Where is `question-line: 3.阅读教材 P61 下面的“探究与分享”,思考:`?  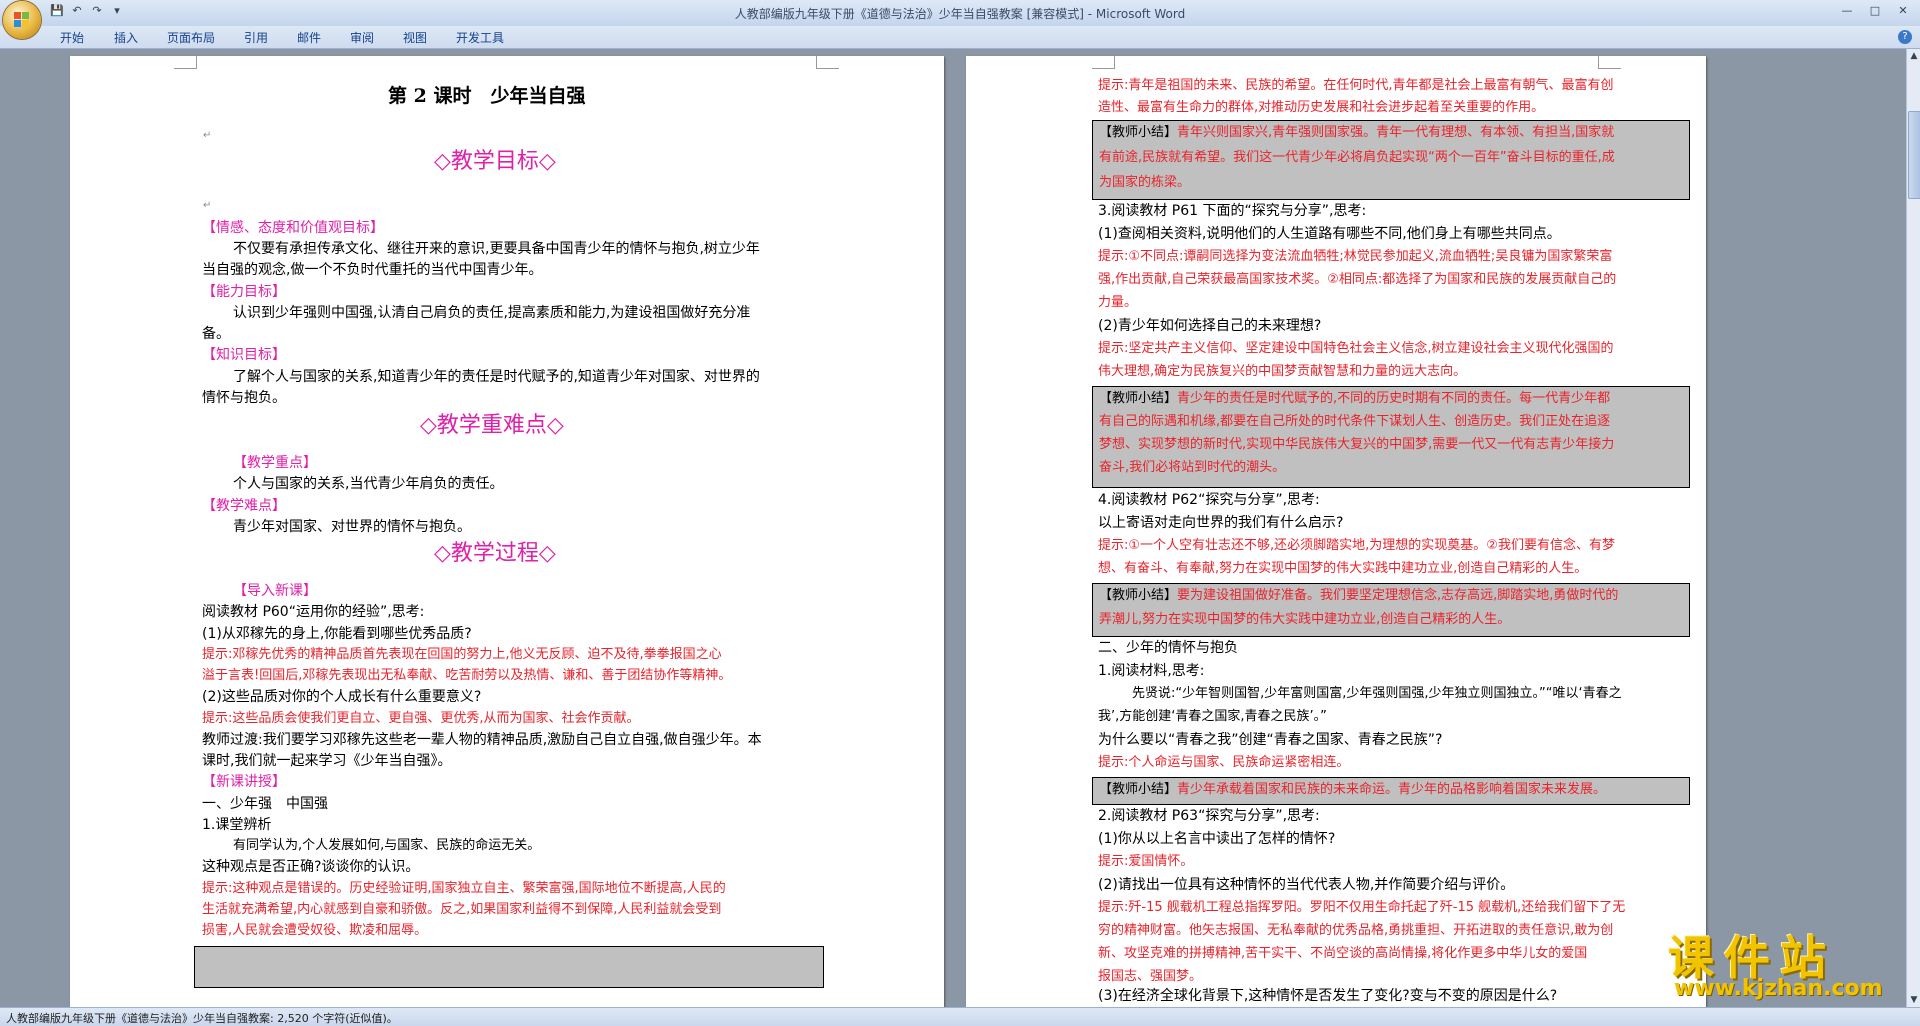
question-line: 3.阅读教材 P61 下面的“探究与分享”,思考: is located at coordinates (1232, 211).